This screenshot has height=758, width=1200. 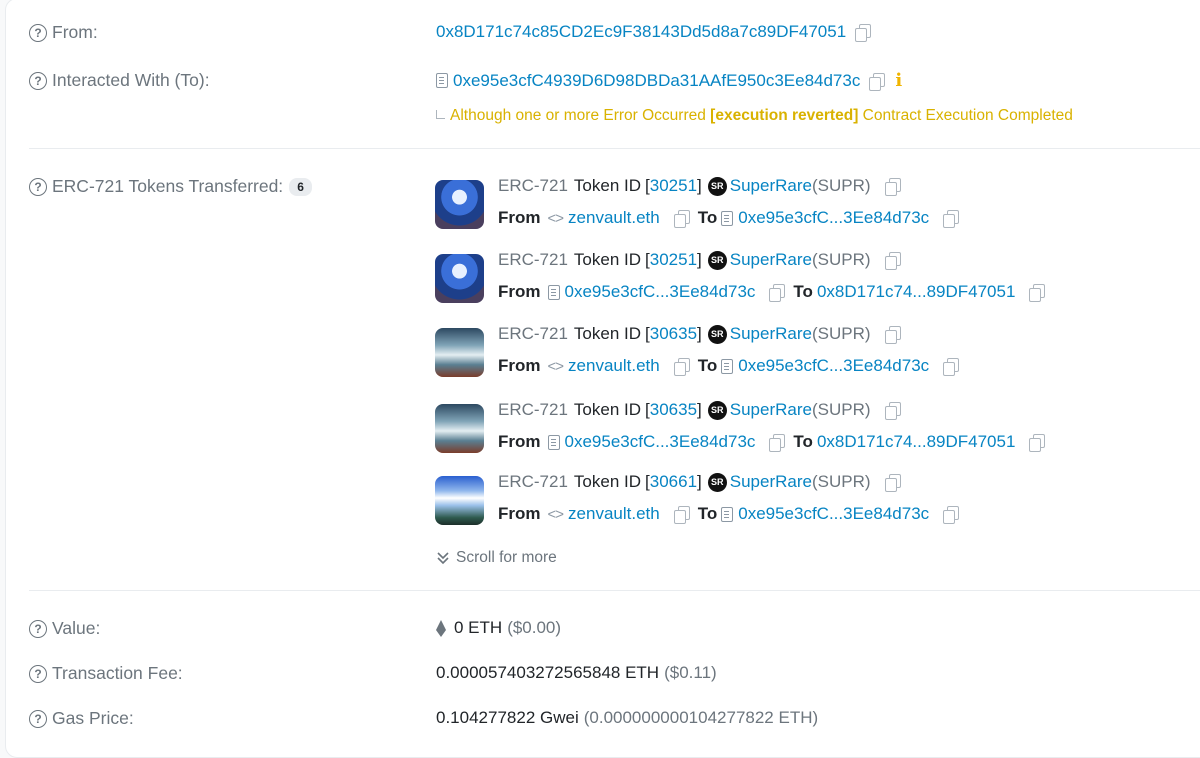 I want to click on warning-reason: execution reverted, so click(x=784, y=115).